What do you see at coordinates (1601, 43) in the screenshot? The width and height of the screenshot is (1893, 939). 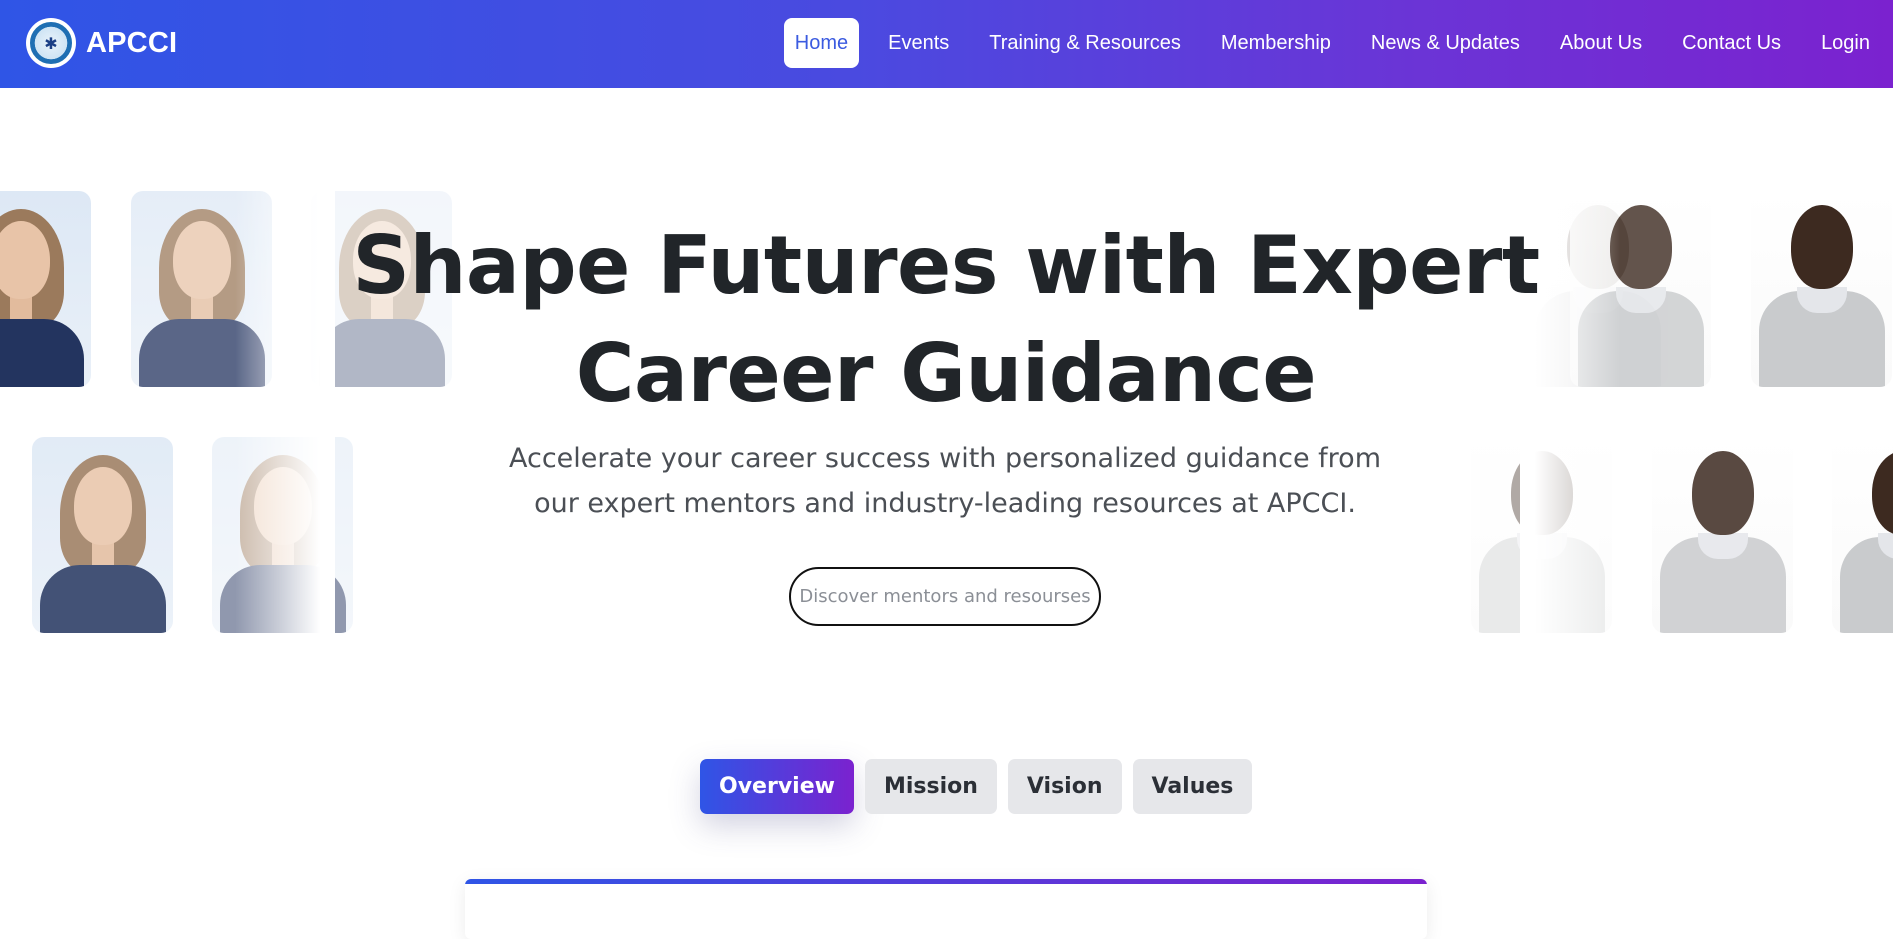 I see `nav-item-about-us: About Us` at bounding box center [1601, 43].